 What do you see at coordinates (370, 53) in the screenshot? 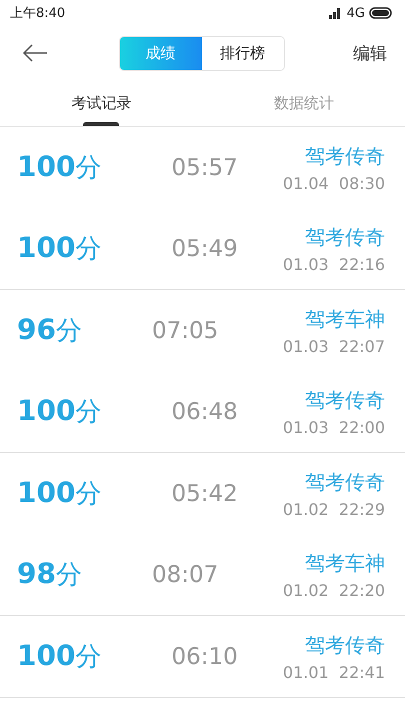
I see `edit-link: 编辑` at bounding box center [370, 53].